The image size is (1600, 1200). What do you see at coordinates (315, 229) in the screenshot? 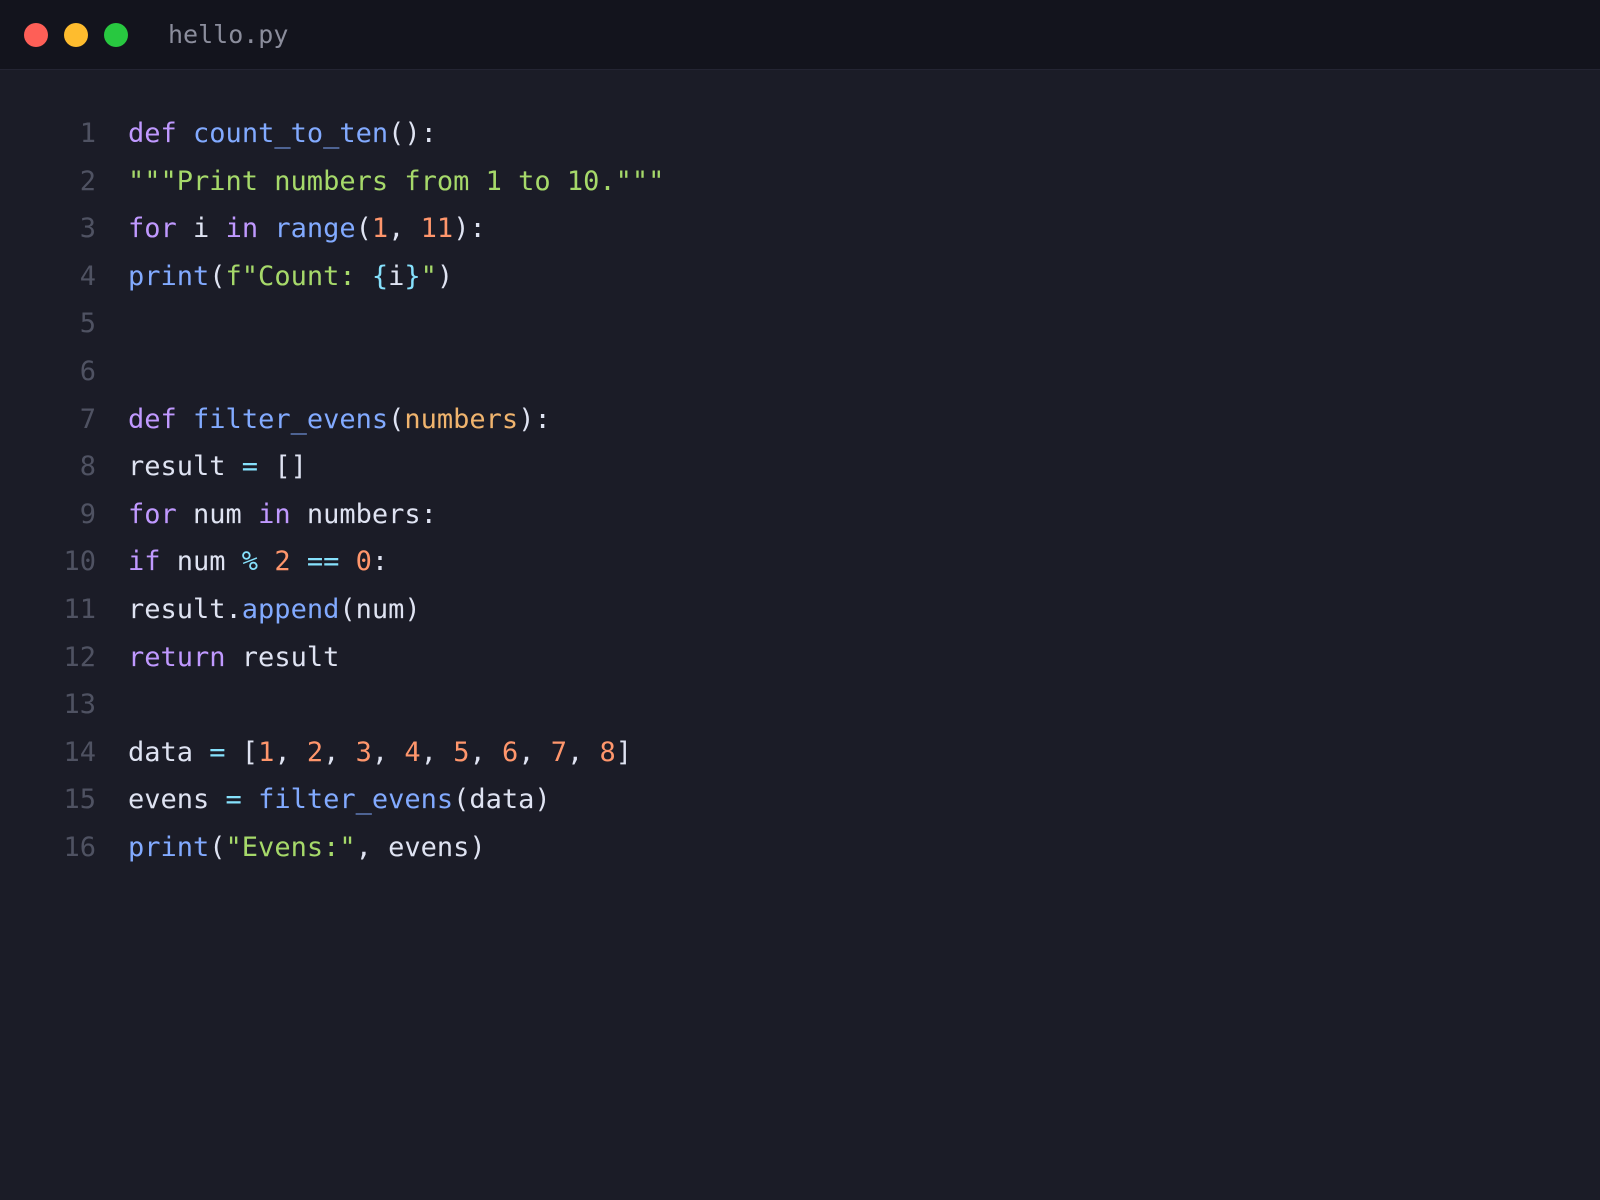
I see `token-function: range` at bounding box center [315, 229].